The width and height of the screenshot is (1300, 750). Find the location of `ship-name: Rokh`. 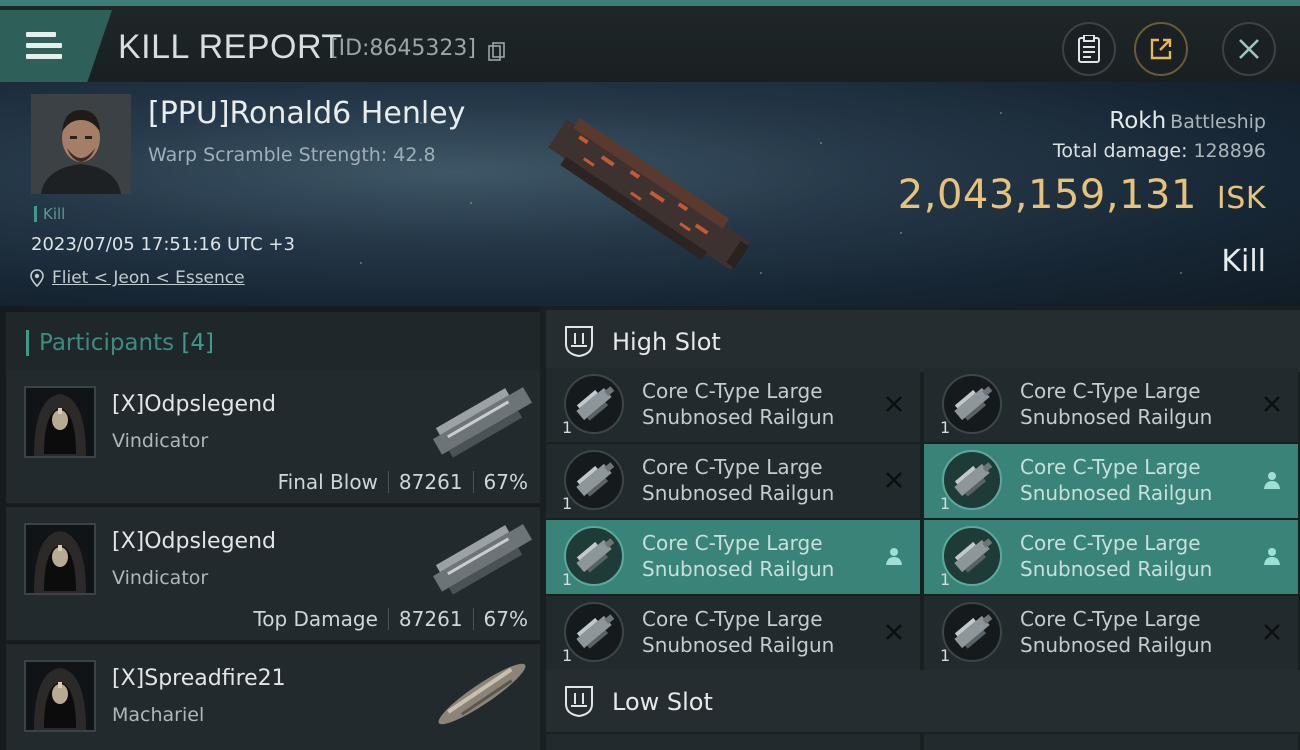

ship-name: Rokh is located at coordinates (1138, 121).